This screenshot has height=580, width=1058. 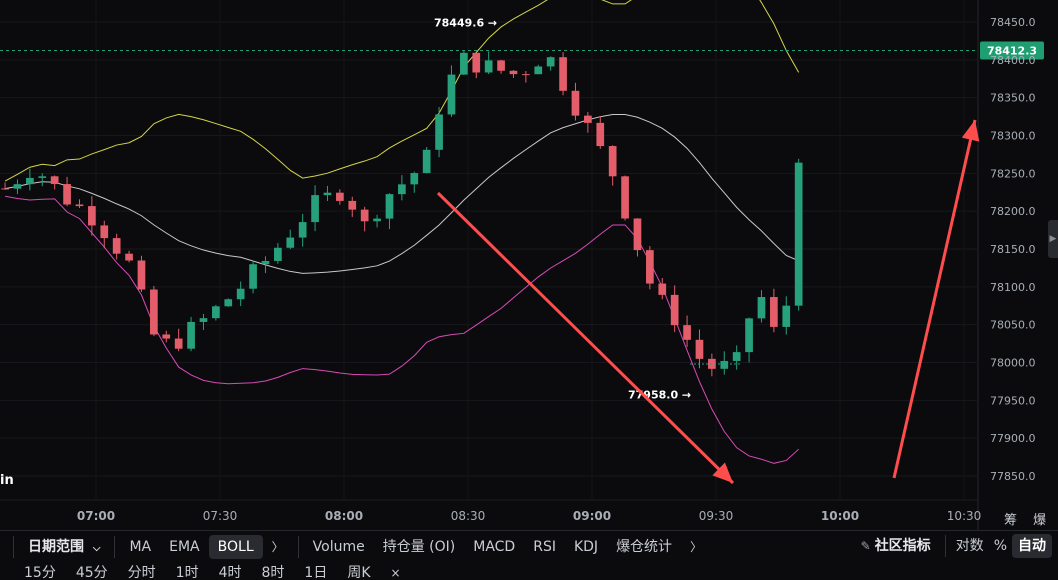 I want to click on time-tick-label: 08:00, so click(x=344, y=516).